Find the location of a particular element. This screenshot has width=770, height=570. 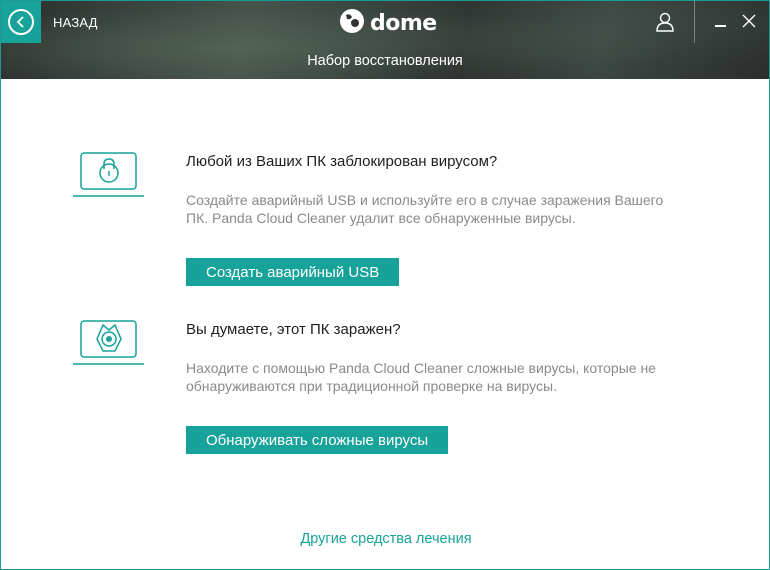

chevron-left-icon is located at coordinates (21, 22).